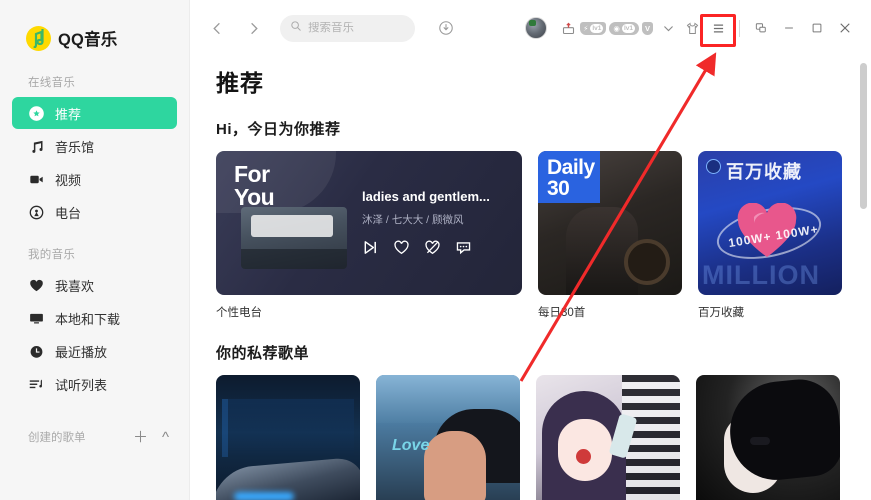 The image size is (871, 500). I want to click on upload-box-icon, so click(568, 28).